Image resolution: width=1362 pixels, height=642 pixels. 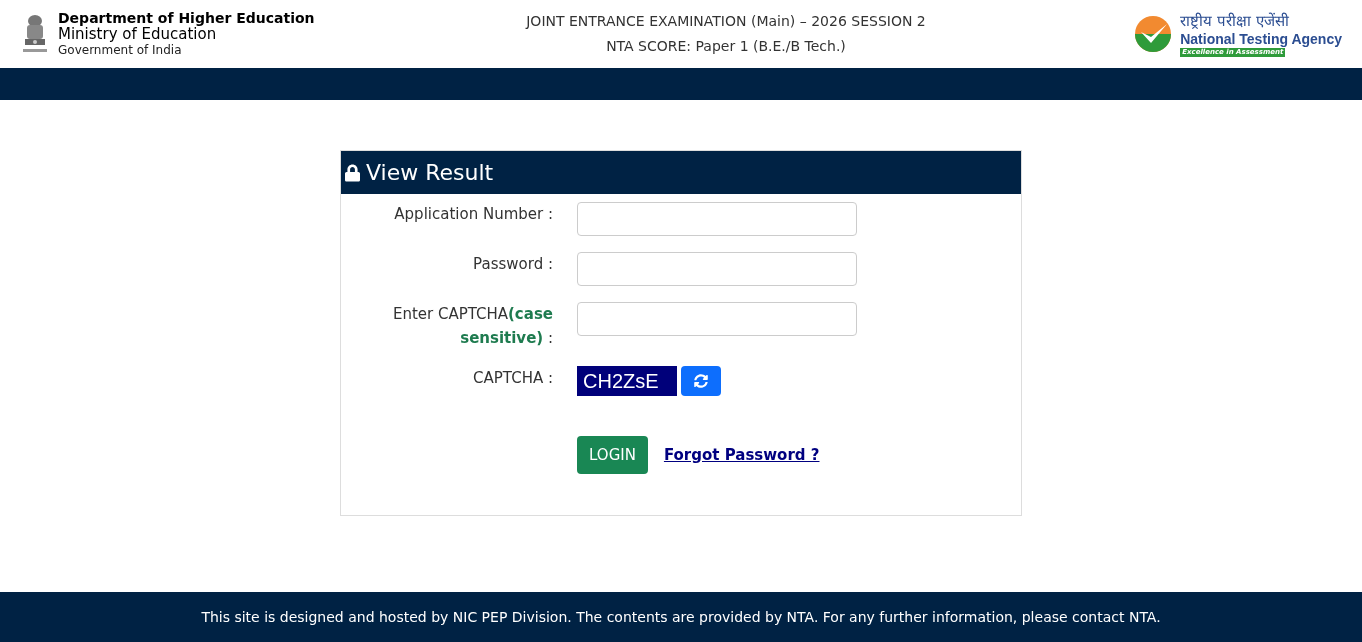 What do you see at coordinates (513, 264) in the screenshot?
I see `field-label: Password :` at bounding box center [513, 264].